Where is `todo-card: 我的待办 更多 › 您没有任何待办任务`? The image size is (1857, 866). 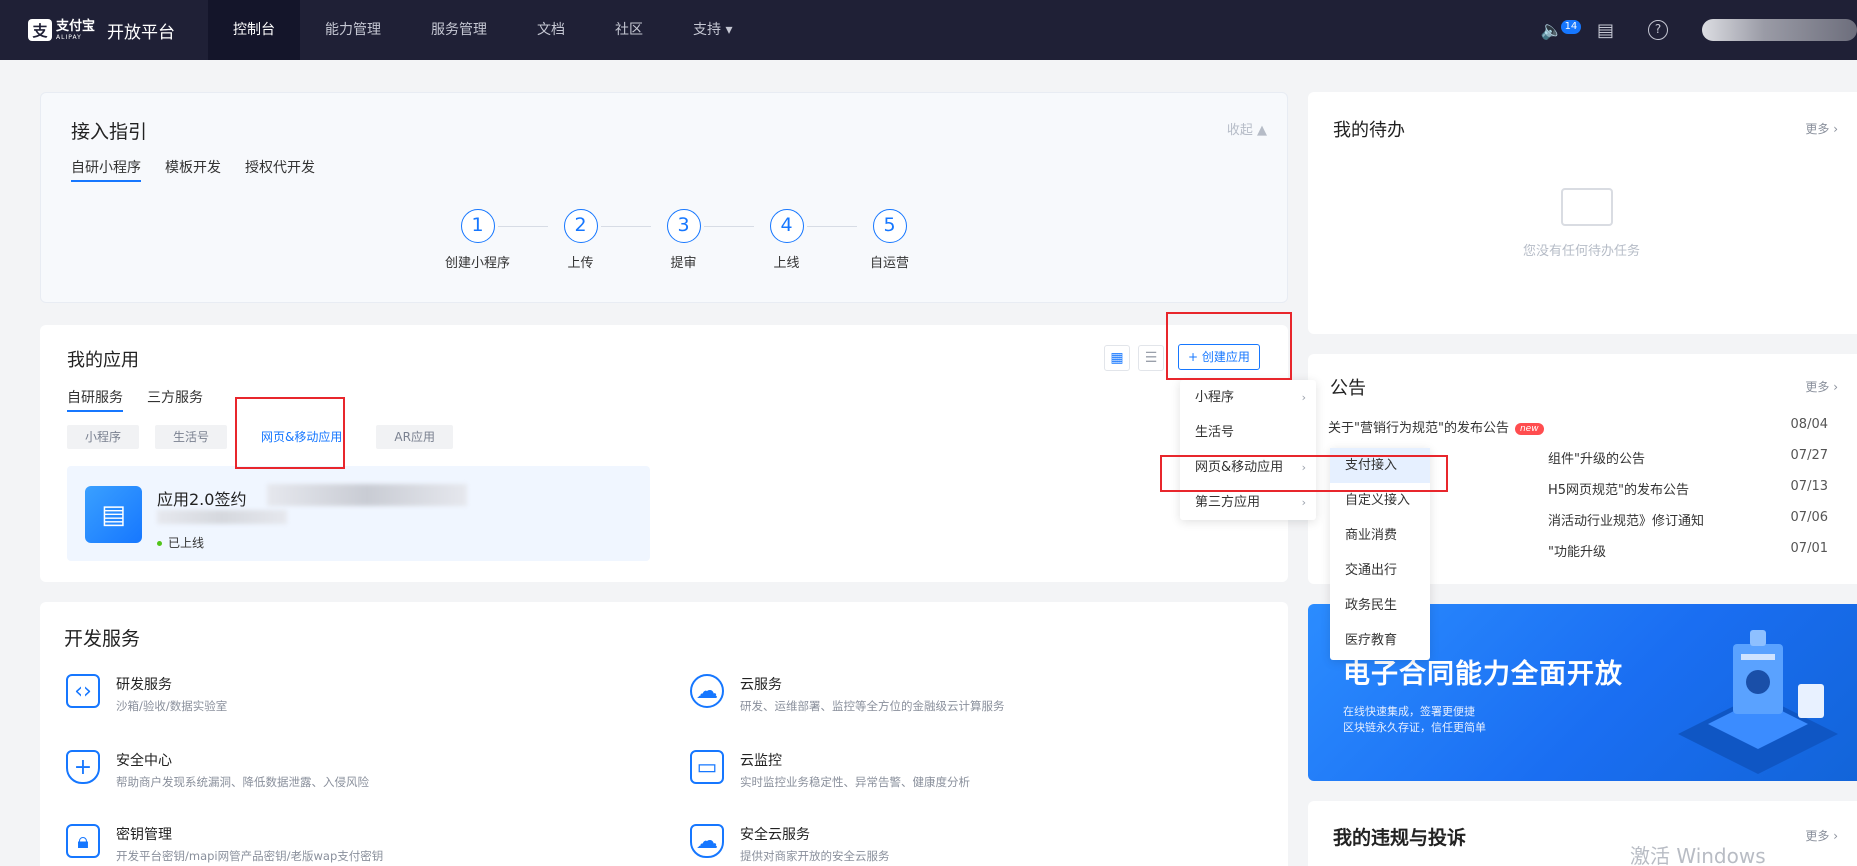 todo-card: 我的待办 更多 › 您没有任何待办任务 is located at coordinates (1582, 213).